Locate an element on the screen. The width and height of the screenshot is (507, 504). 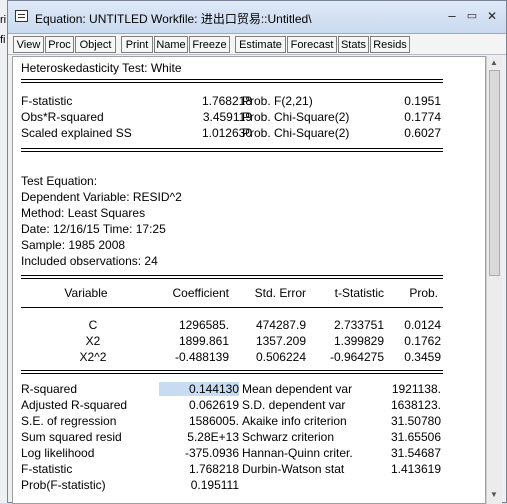
table-cell: C is located at coordinates (93, 325).